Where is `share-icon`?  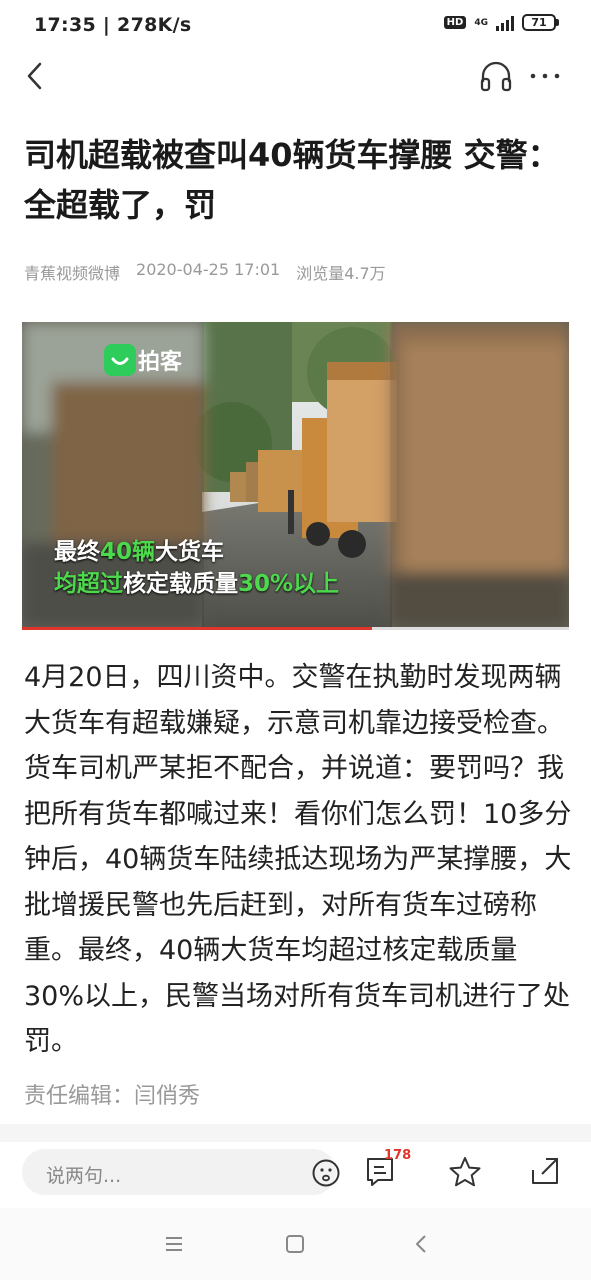 share-icon is located at coordinates (545, 1171).